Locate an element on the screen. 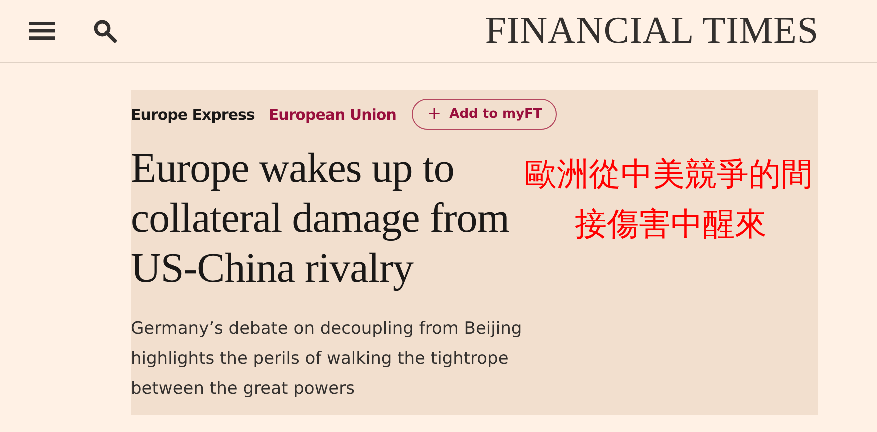 The width and height of the screenshot is (877, 432). site-logo: FINANCIAL TIMES is located at coordinates (652, 31).